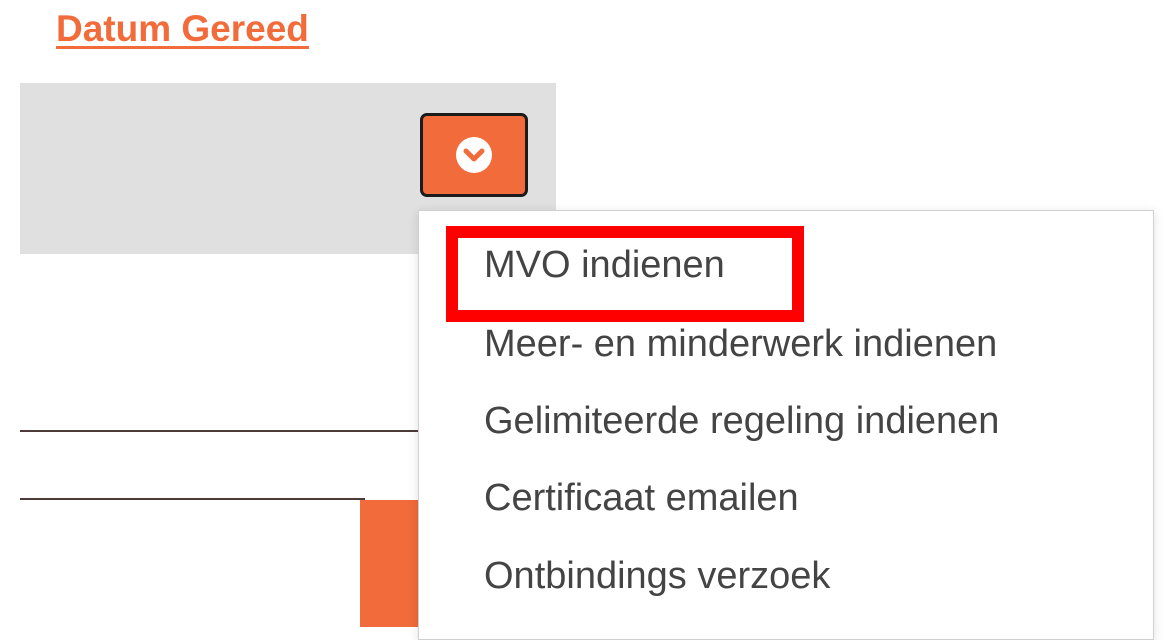 Image resolution: width=1172 pixels, height=640 pixels. I want to click on chevron-down-circle-icon, so click(474, 155).